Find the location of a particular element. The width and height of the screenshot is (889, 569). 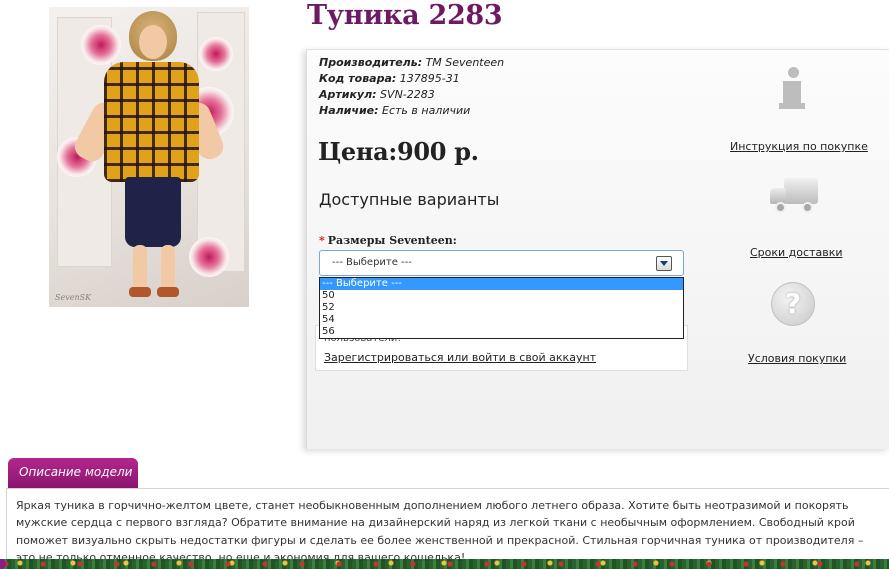

product-title: Туника 2283 is located at coordinates (405, 15).